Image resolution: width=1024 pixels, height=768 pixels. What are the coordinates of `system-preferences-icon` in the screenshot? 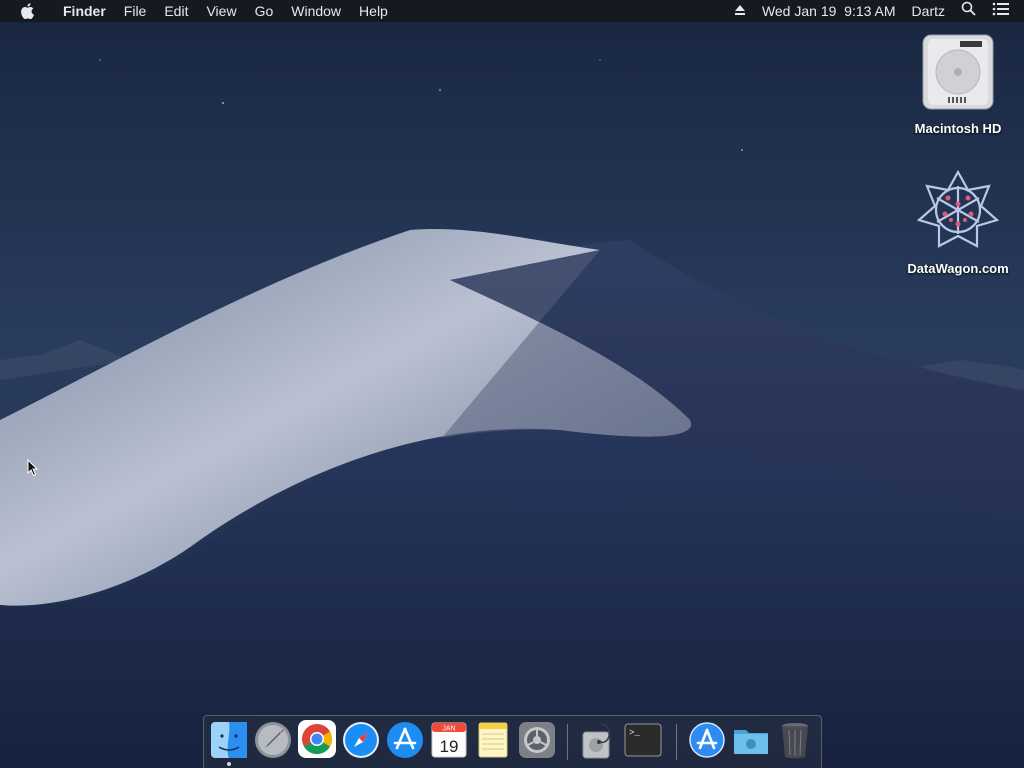 It's located at (537, 740).